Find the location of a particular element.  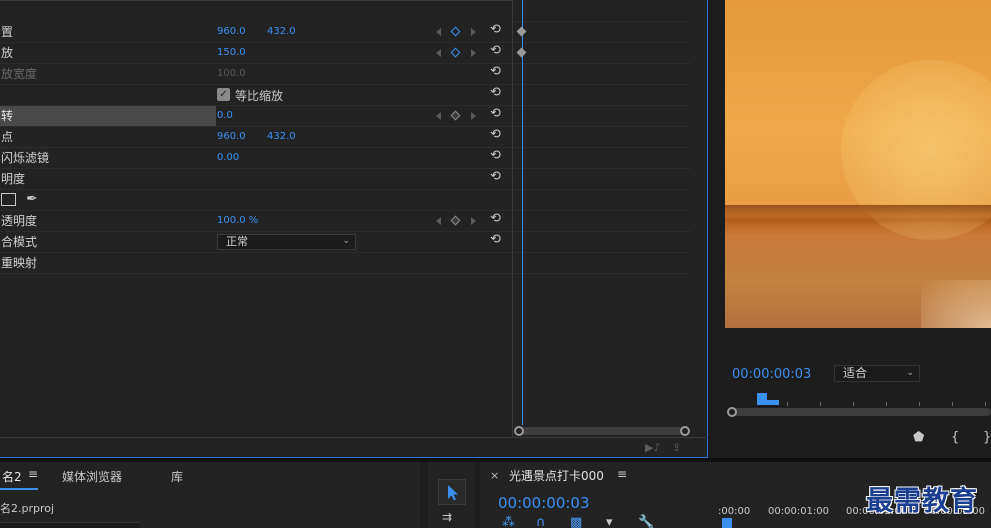

anchor-point-row: 点 960.0 432.0 ⟲ is located at coordinates (256, 137).